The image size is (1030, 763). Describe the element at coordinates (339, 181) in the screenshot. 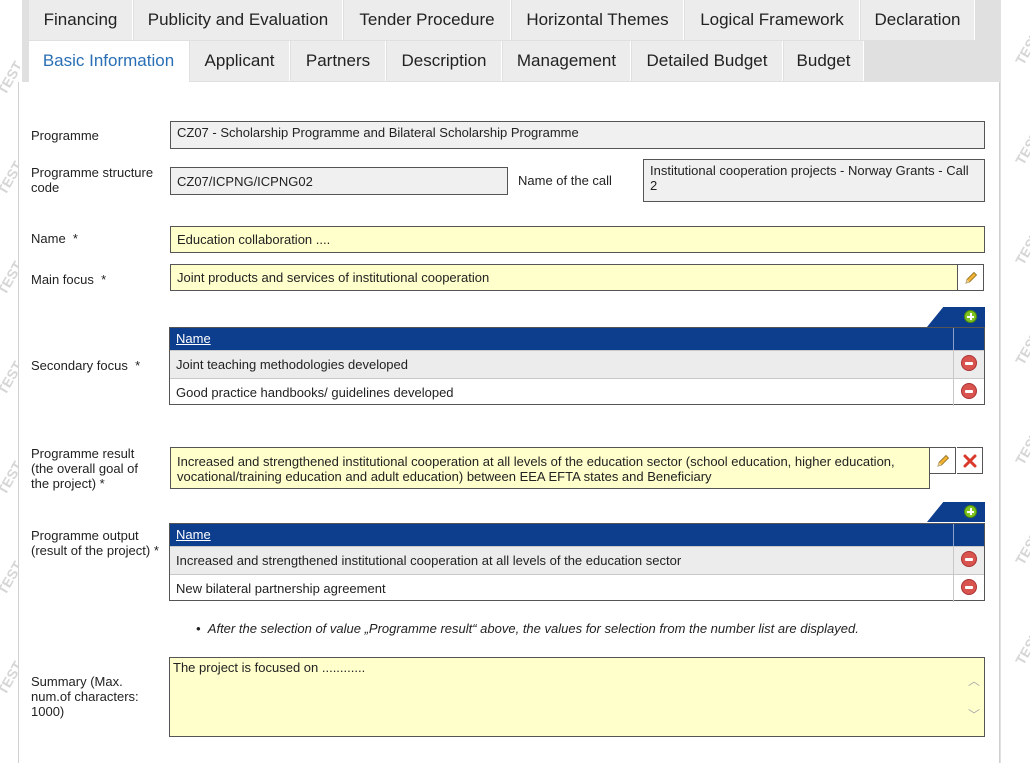

I see `structure-code-field: CZ07/ICPNG/ICPNG02` at that location.